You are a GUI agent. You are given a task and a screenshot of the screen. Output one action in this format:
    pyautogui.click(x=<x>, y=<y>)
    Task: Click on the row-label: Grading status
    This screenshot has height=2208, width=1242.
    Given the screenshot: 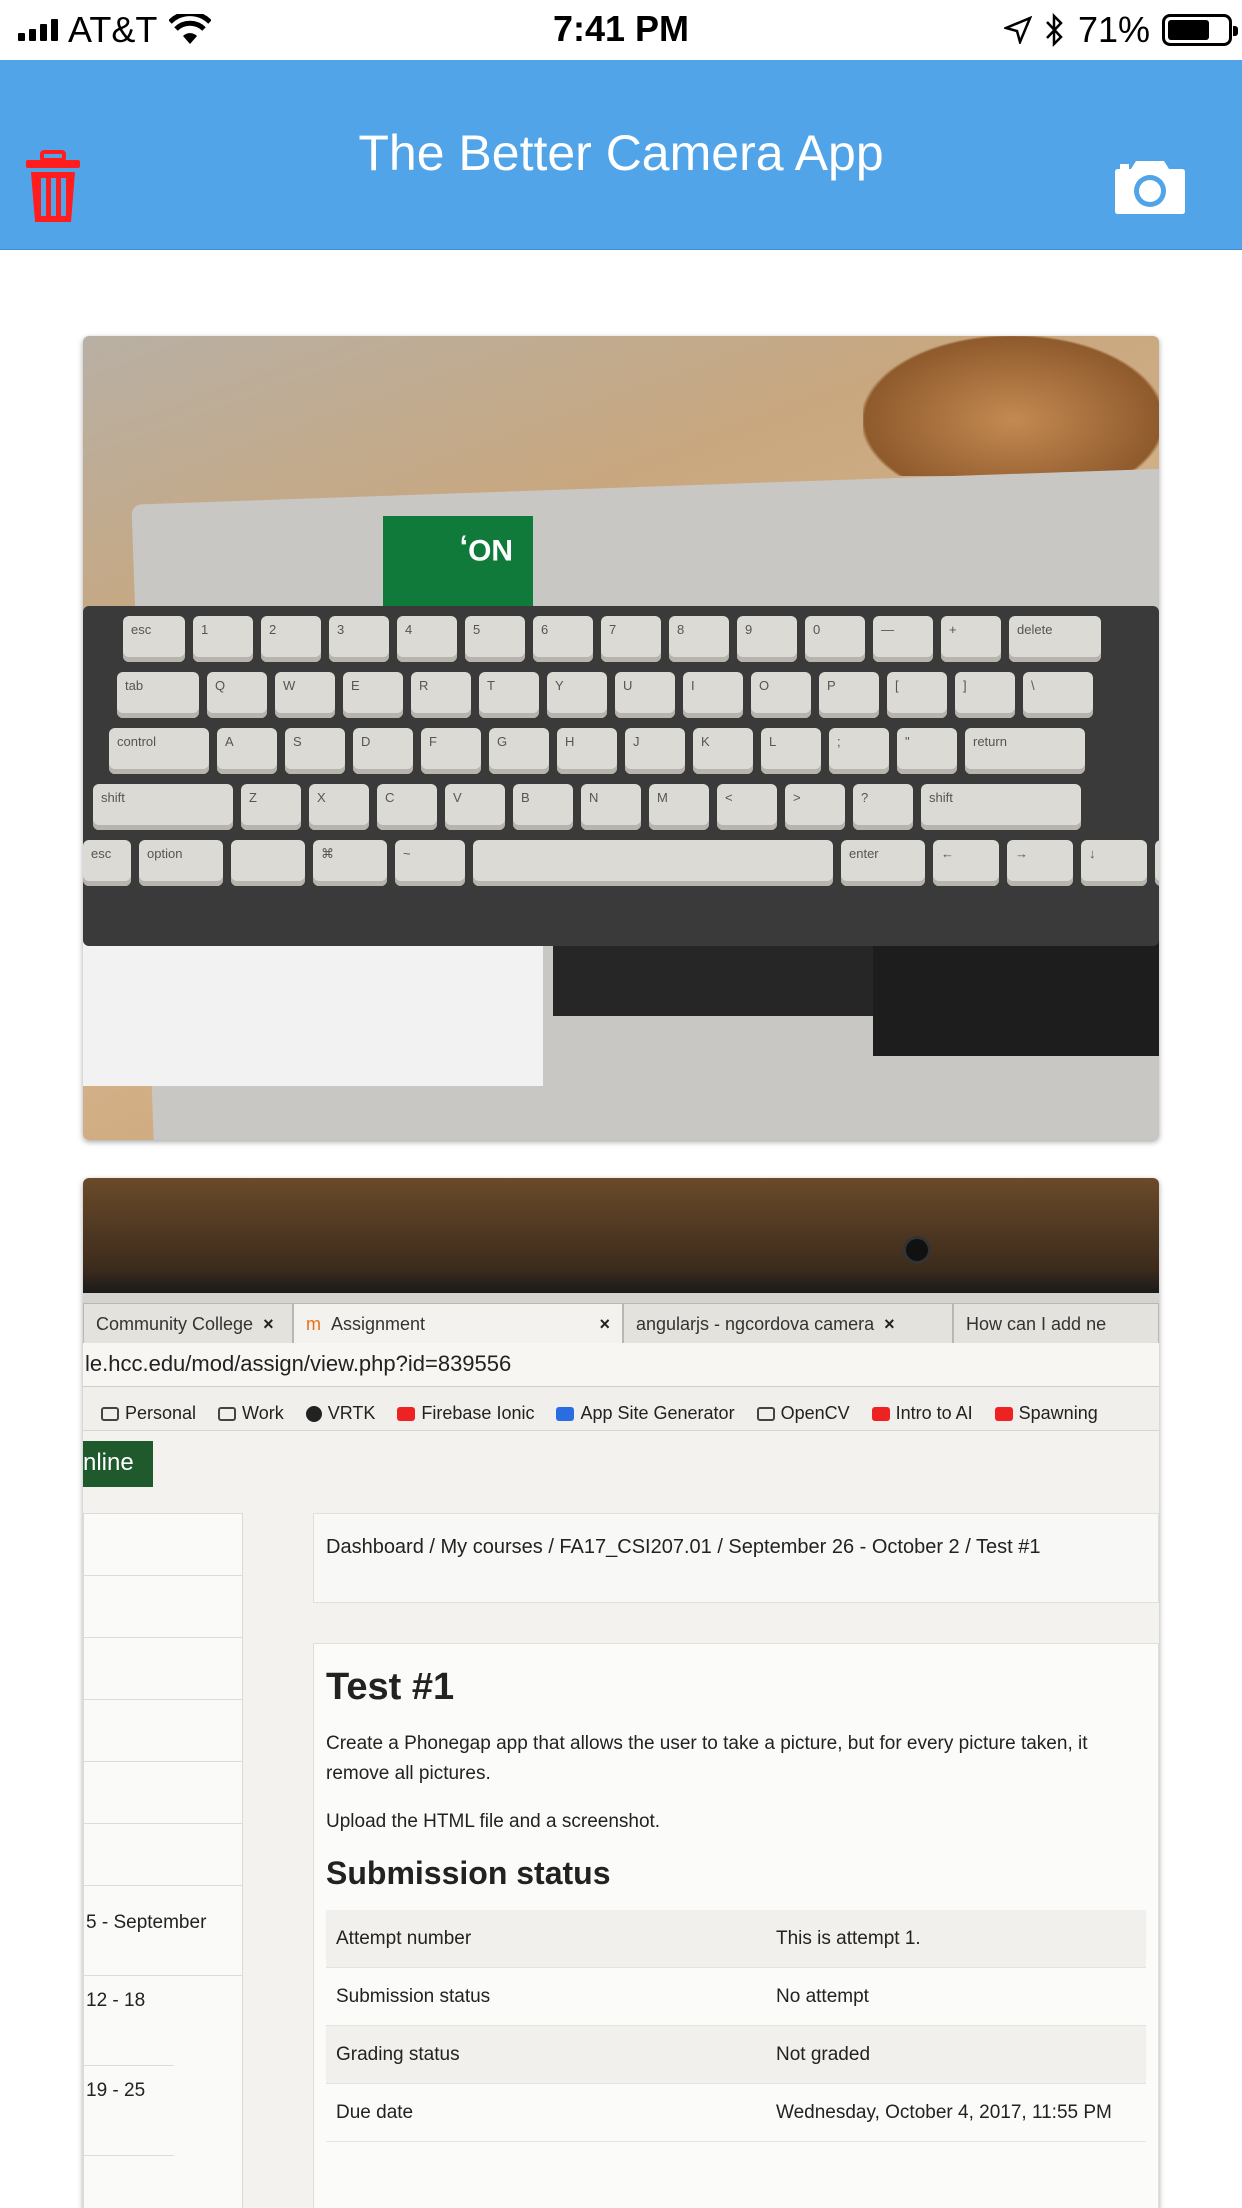 What is the action you would take?
    pyautogui.click(x=398, y=2054)
    